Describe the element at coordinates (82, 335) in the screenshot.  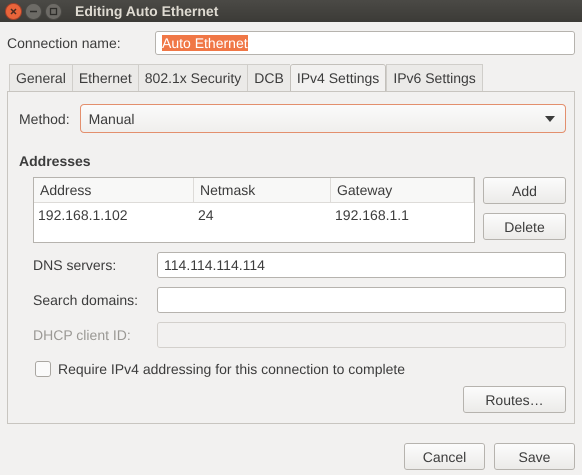
I see `field-label: DHCP client ID:` at that location.